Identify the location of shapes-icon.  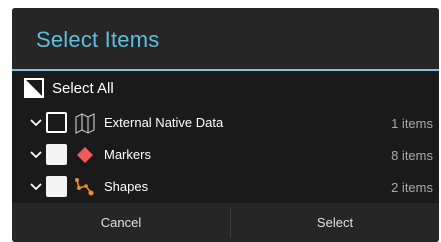
(84, 187).